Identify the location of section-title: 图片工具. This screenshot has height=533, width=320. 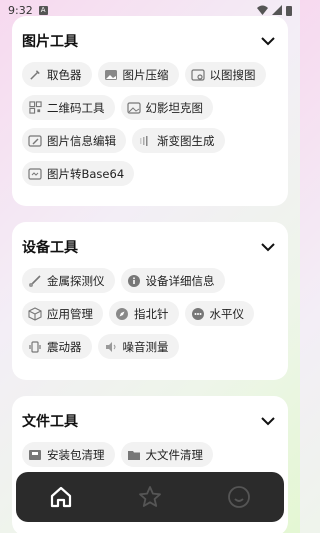
(50, 42).